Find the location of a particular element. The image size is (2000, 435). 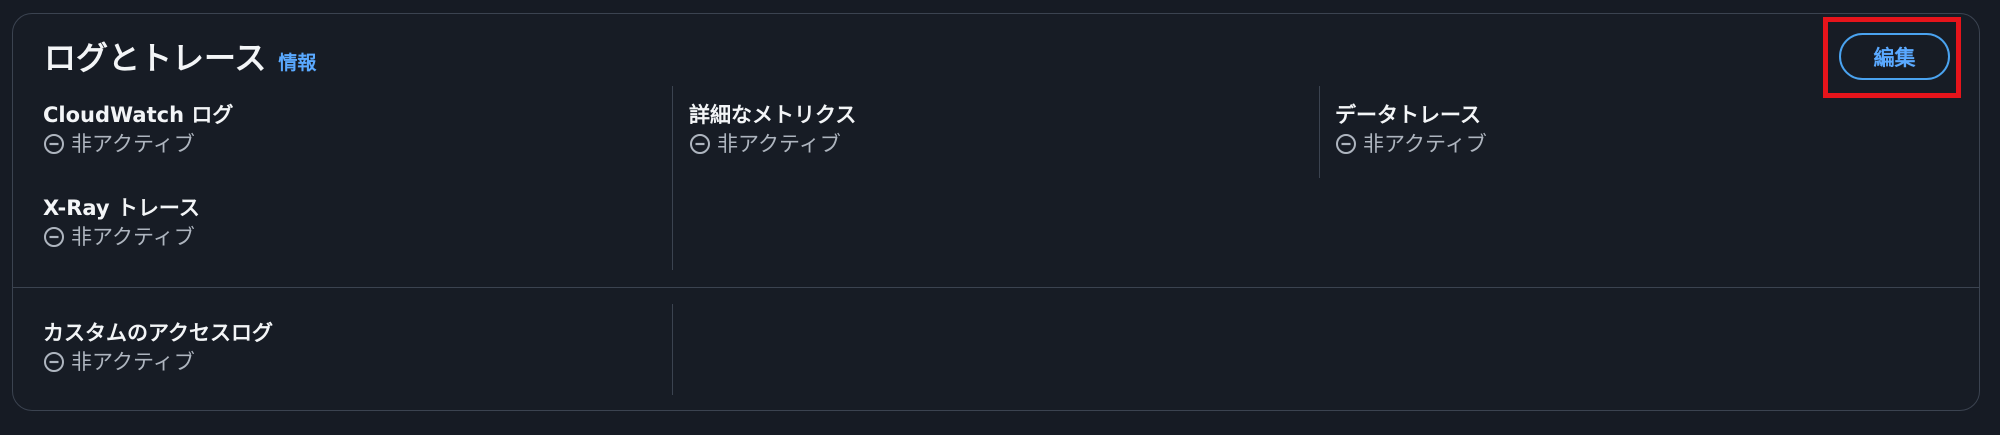

info-link: 情報 is located at coordinates (297, 63).